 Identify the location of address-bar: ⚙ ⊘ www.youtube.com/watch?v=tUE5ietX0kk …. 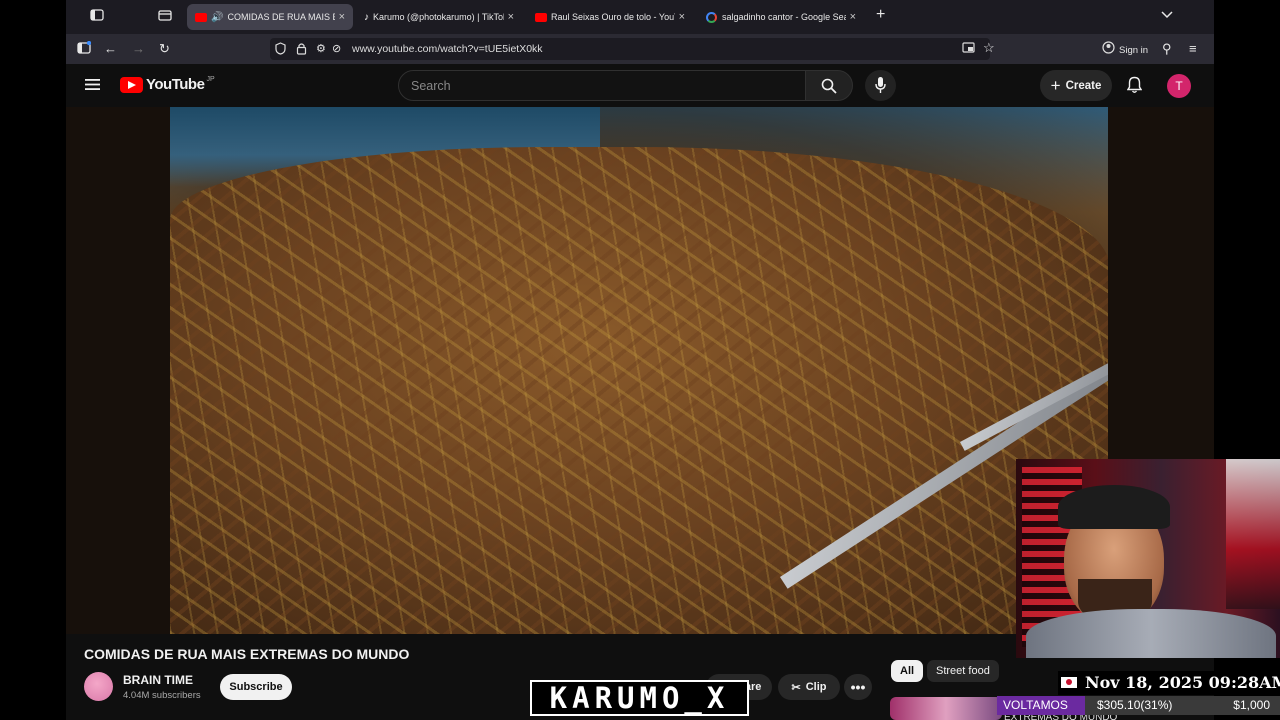
(632, 49).